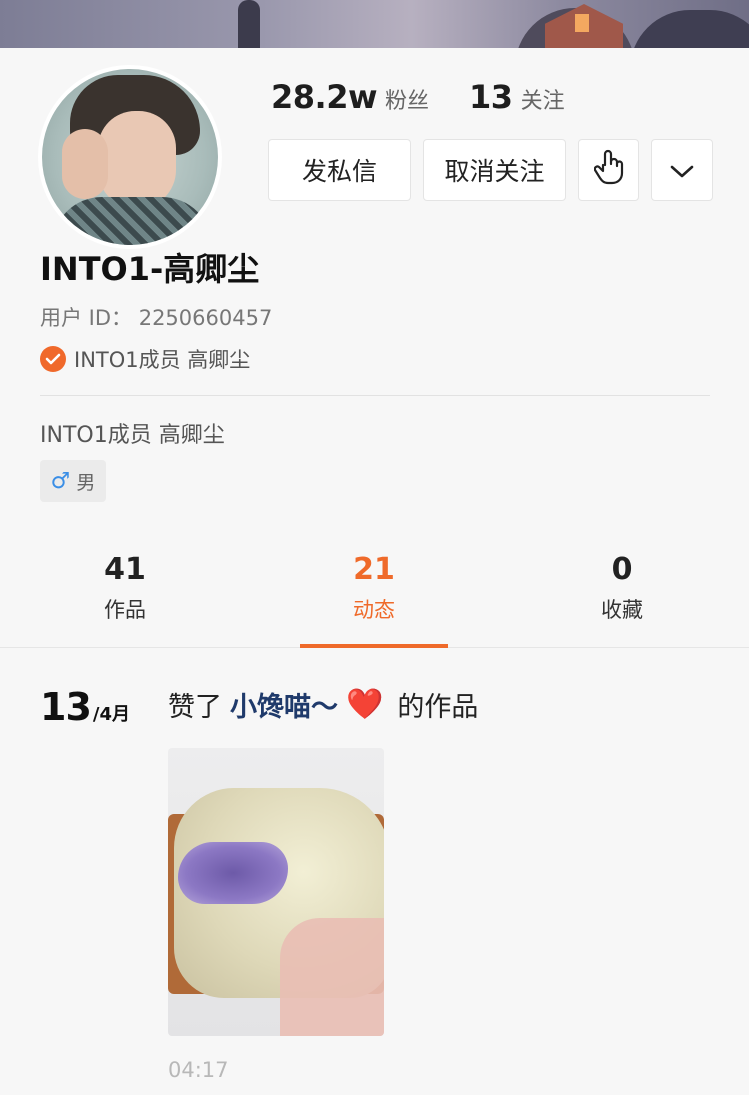 This screenshot has width=749, height=1095. I want to click on avatar-face, so click(137, 160).